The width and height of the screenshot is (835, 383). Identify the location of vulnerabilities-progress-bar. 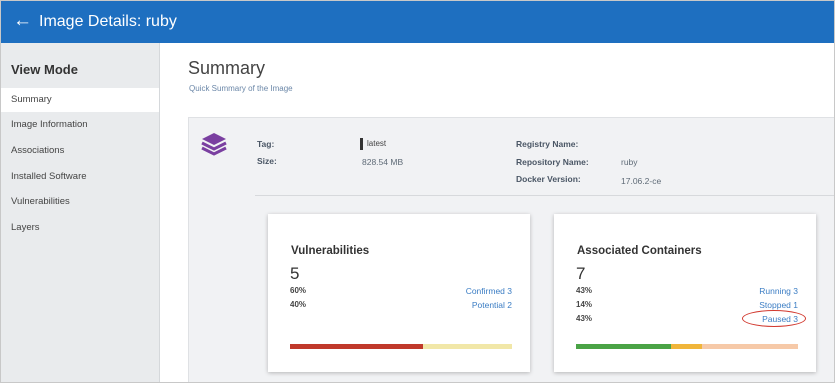
(401, 346).